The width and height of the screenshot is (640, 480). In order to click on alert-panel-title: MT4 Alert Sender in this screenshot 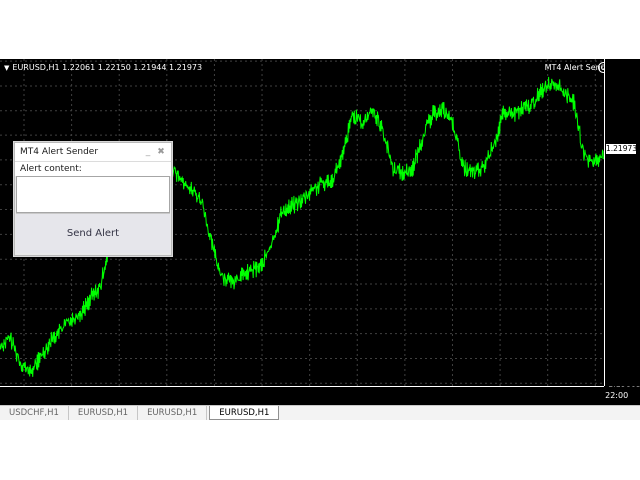, I will do `click(59, 152)`.